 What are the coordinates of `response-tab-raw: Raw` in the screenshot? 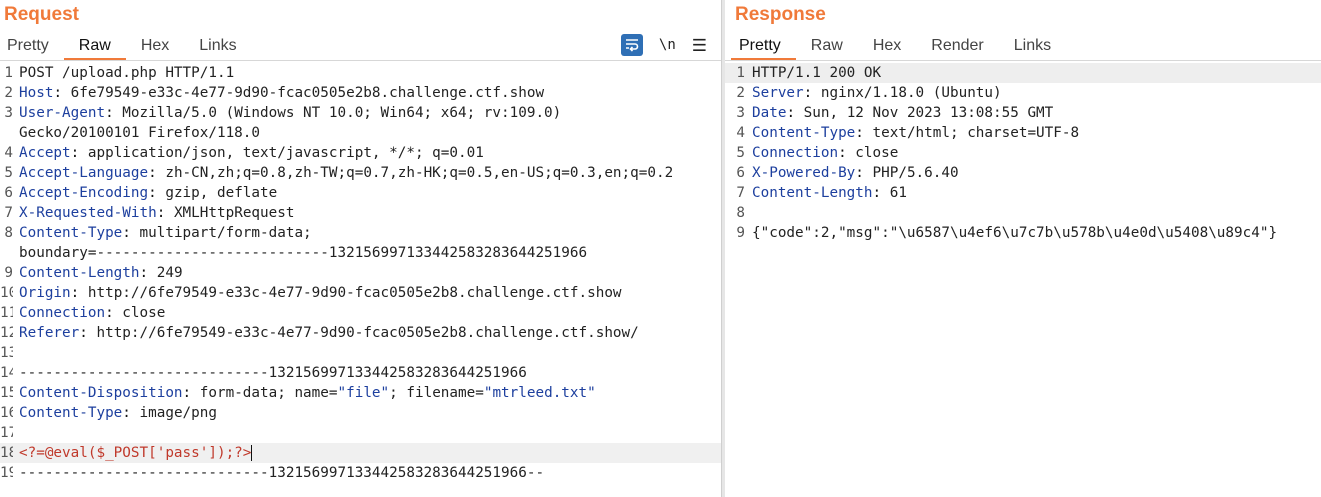 It's located at (827, 47).